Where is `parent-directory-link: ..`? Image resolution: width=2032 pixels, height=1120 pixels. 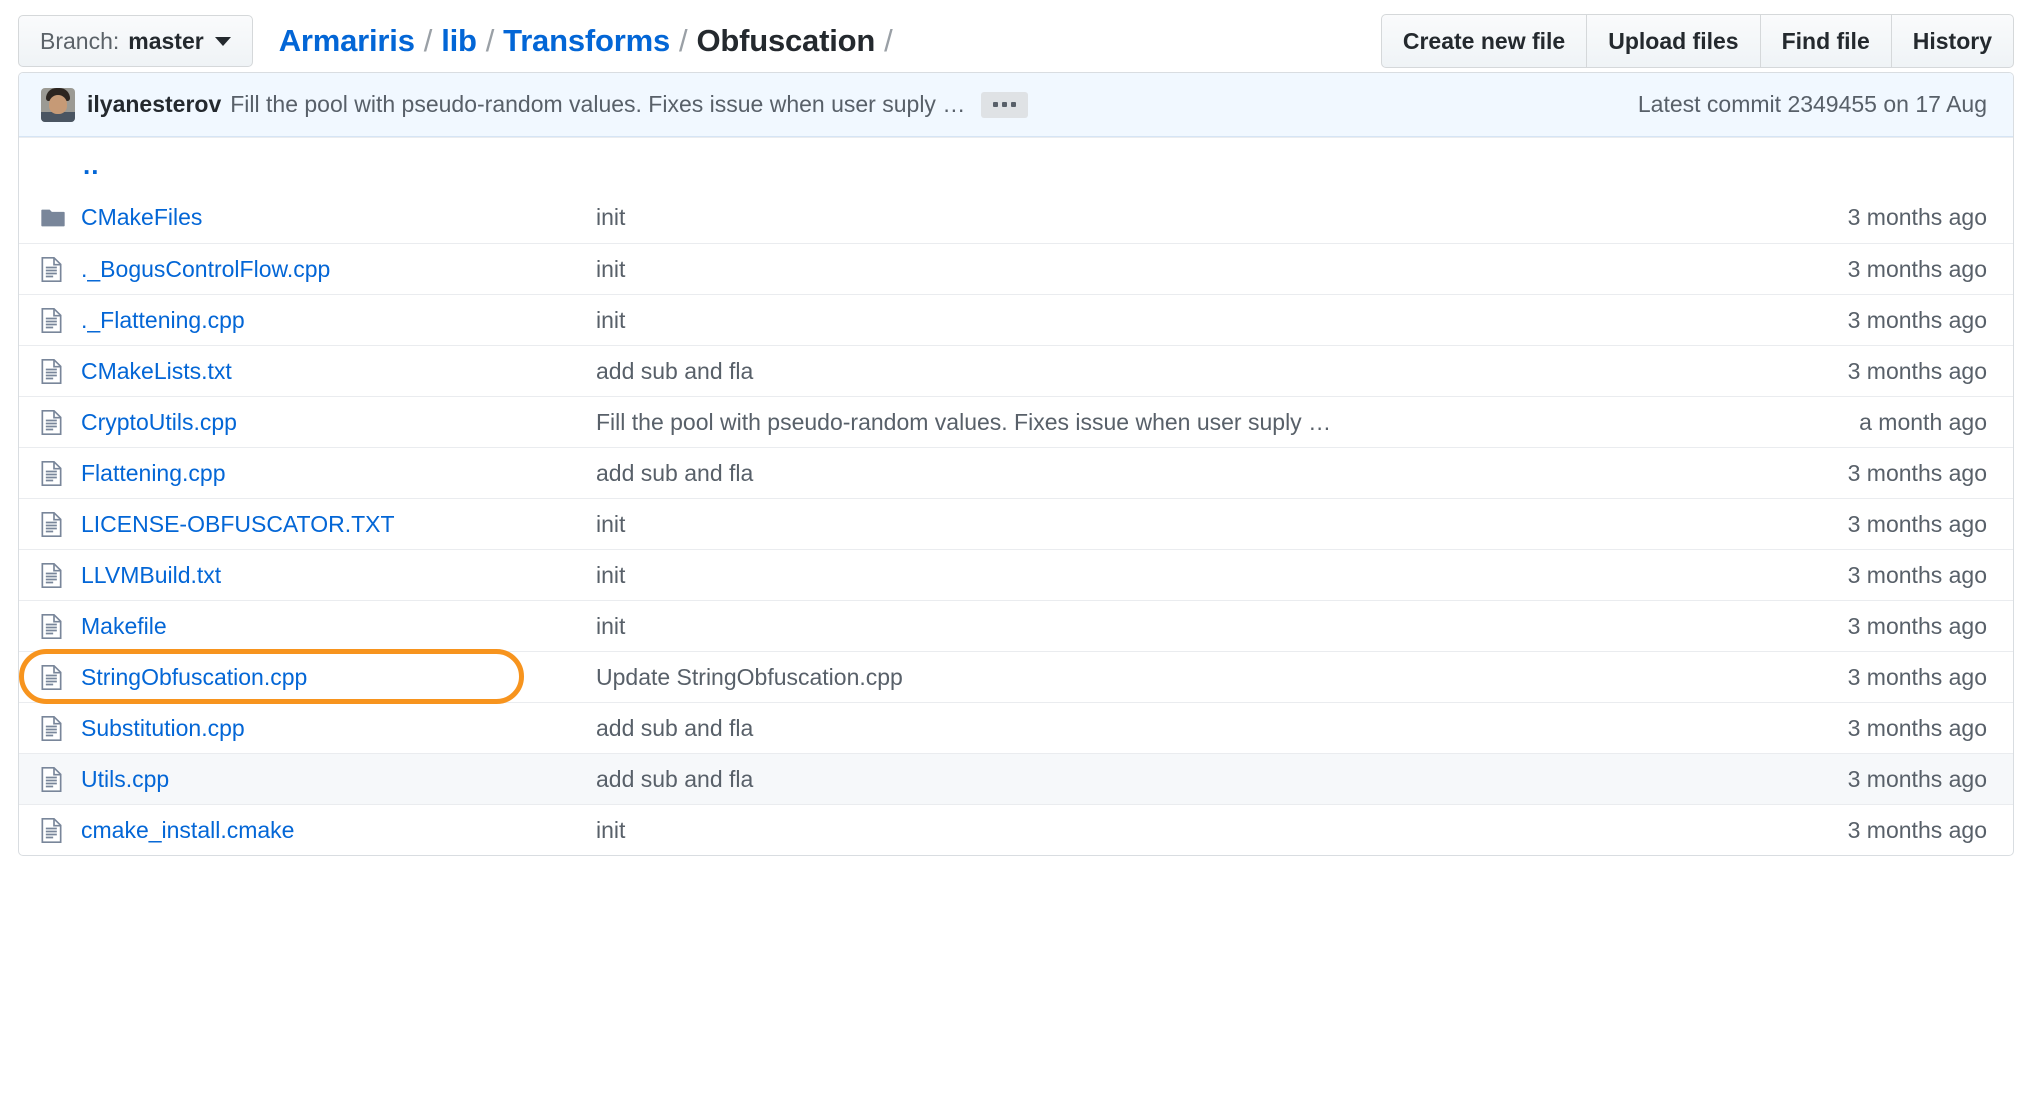
parent-directory-link: .. is located at coordinates (91, 165).